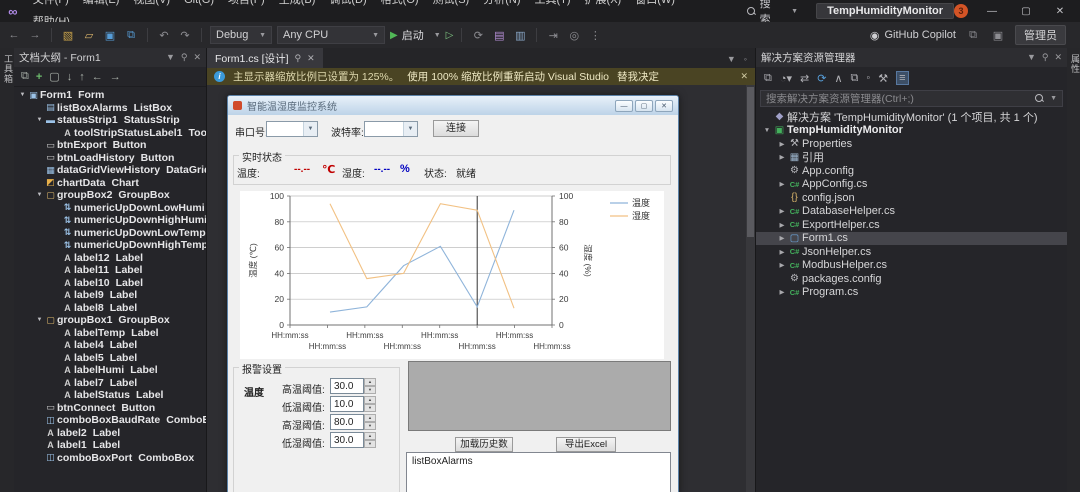  I want to click on menu-project: 项目(P), so click(246, 3).